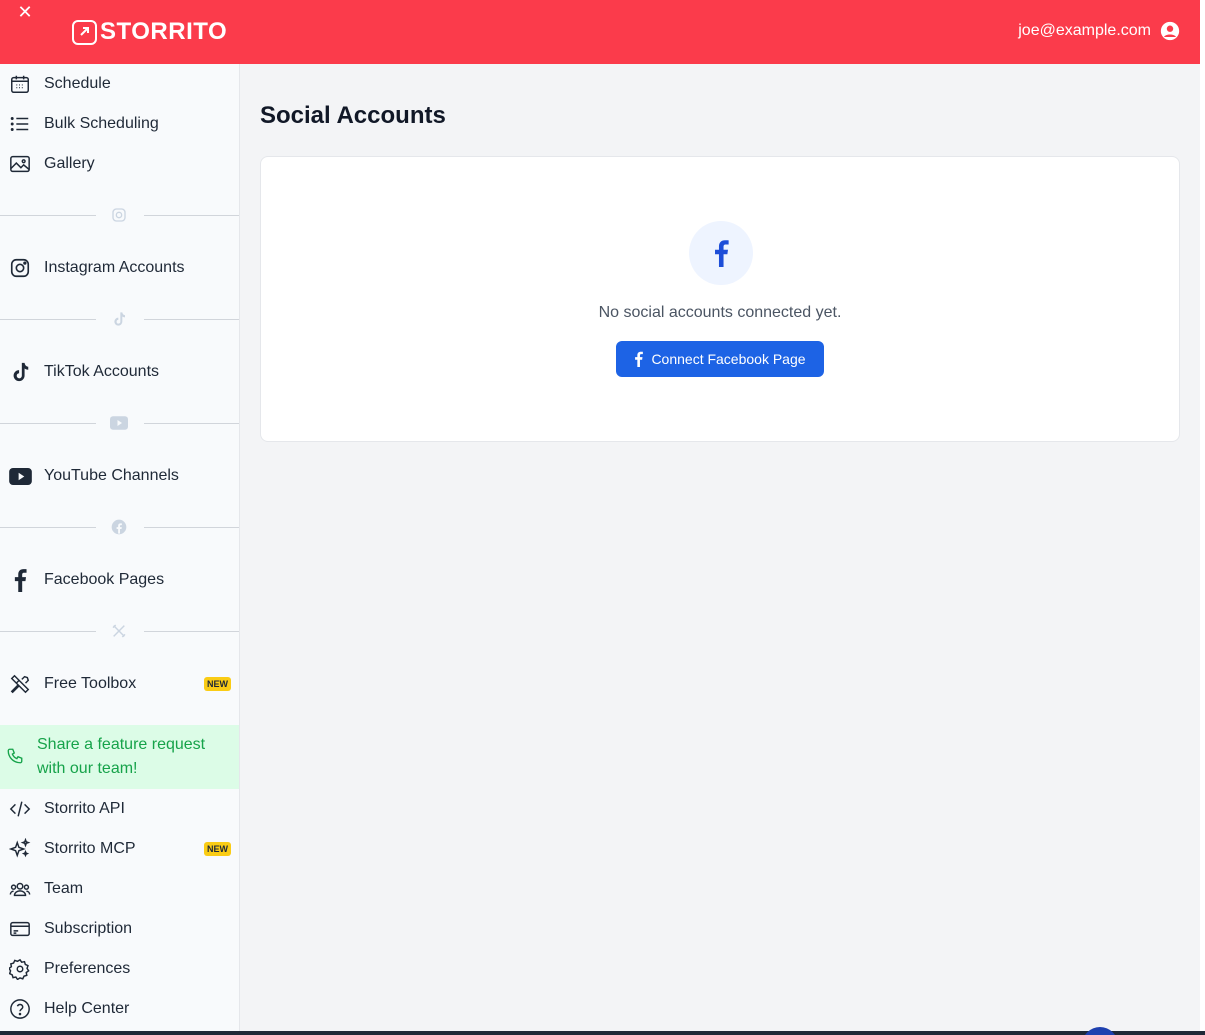  I want to click on section-divider-facebook, so click(119, 527).